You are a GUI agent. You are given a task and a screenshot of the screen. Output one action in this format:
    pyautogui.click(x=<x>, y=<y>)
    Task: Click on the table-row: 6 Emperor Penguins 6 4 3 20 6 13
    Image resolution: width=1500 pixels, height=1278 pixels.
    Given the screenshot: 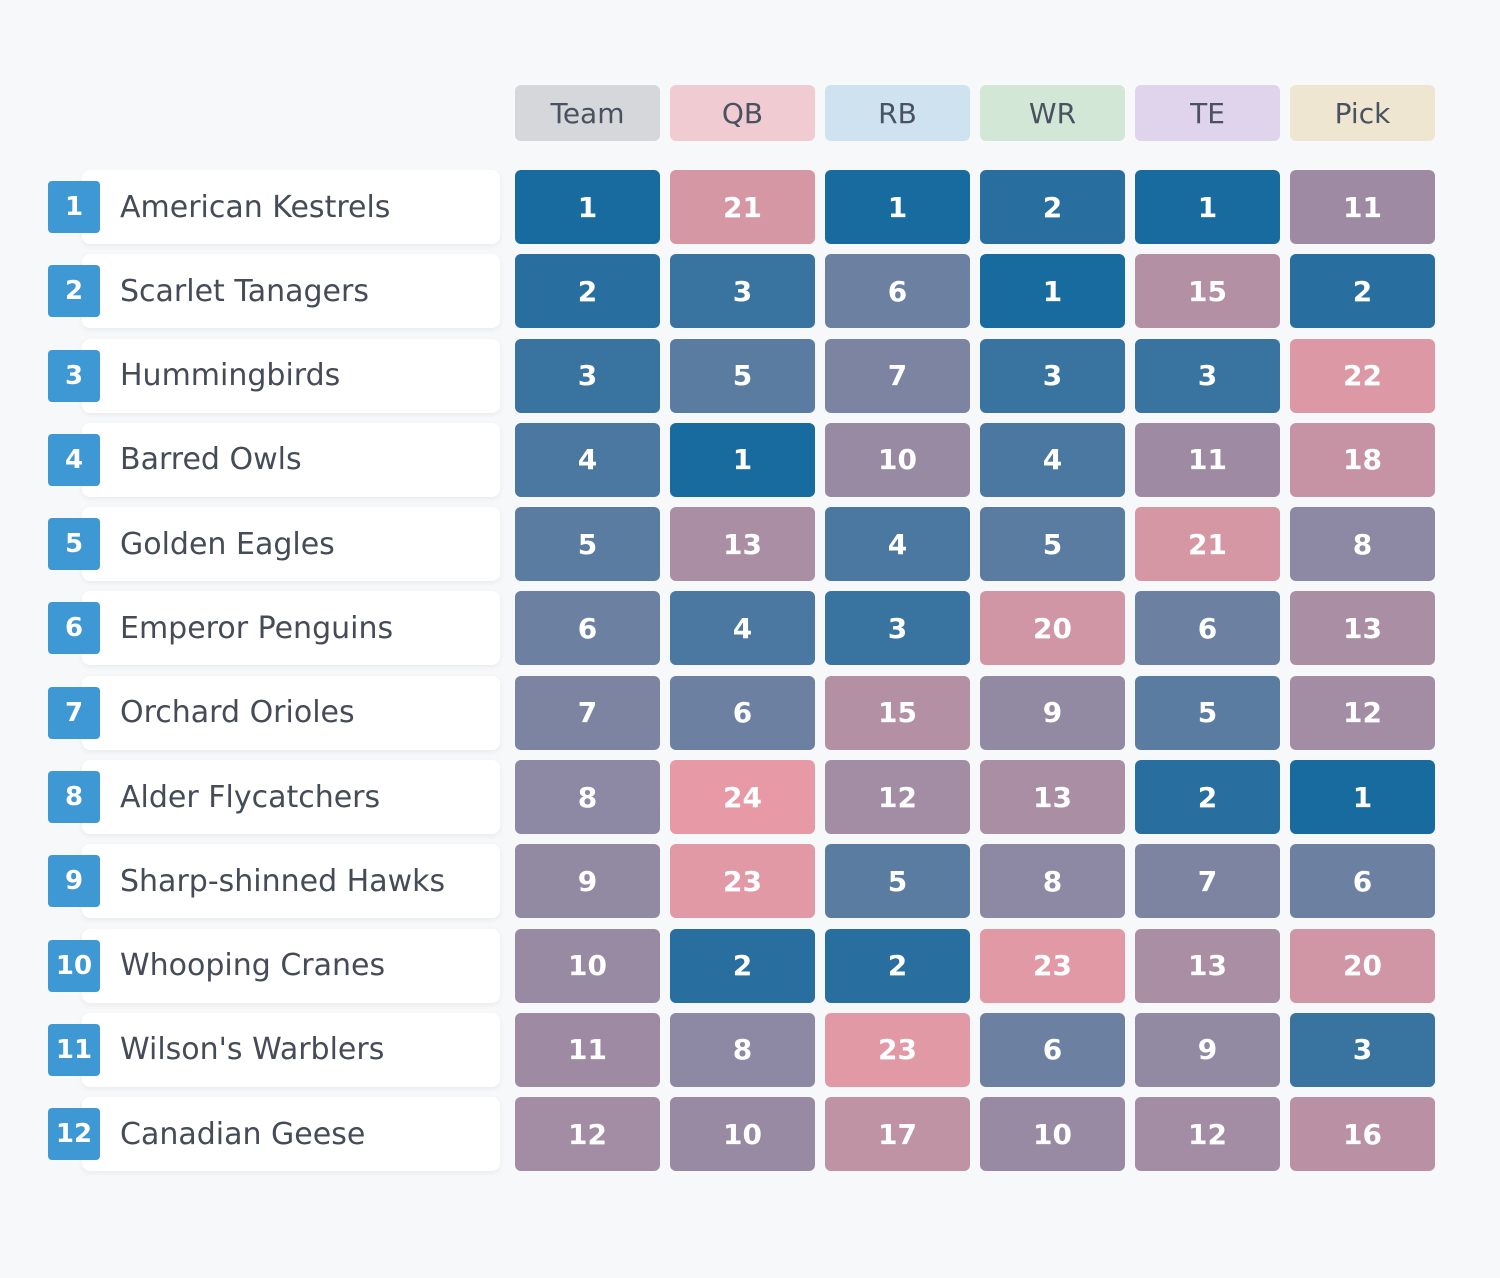 What is the action you would take?
    pyautogui.click(x=741, y=628)
    